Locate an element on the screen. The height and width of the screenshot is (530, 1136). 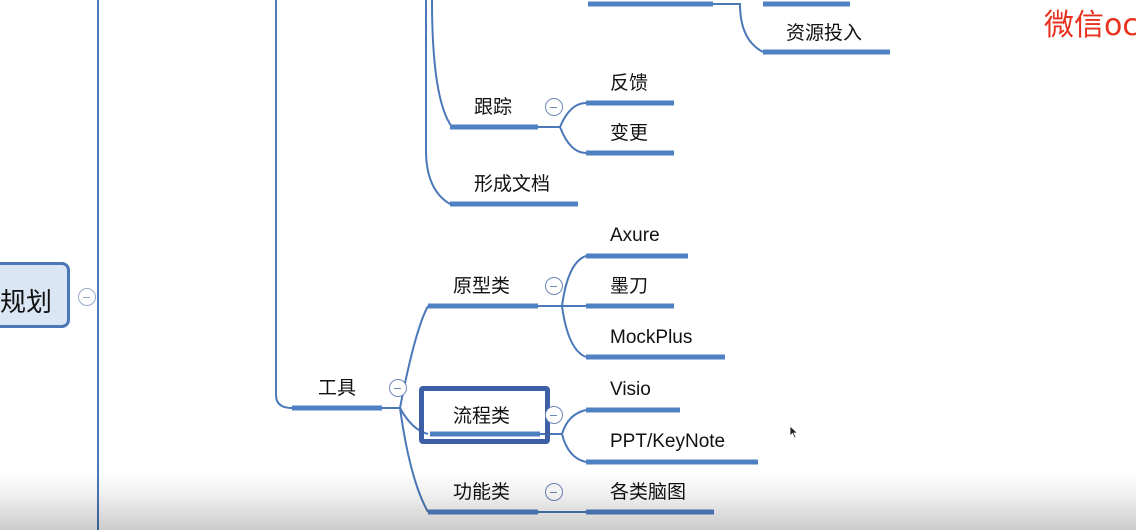
watermark-text: 微信oc is located at coordinates (1090, 25).